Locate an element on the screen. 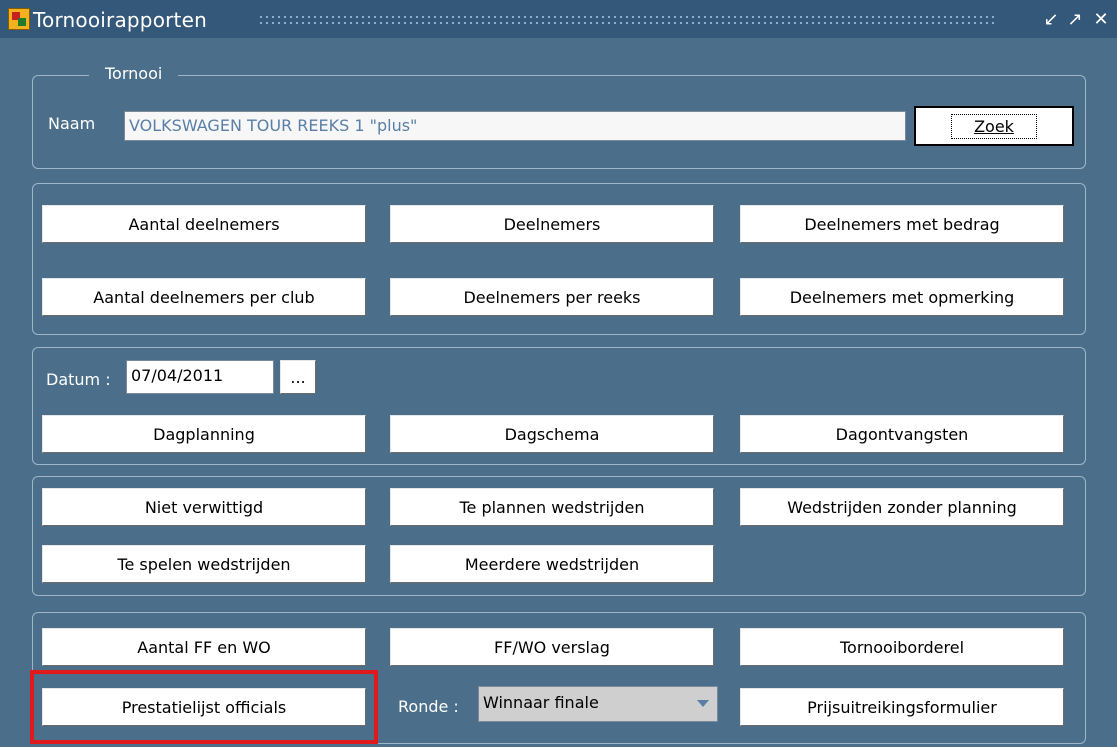  title-bar: Tornooirapporten ↙ ↗ ✕ is located at coordinates (558, 19).